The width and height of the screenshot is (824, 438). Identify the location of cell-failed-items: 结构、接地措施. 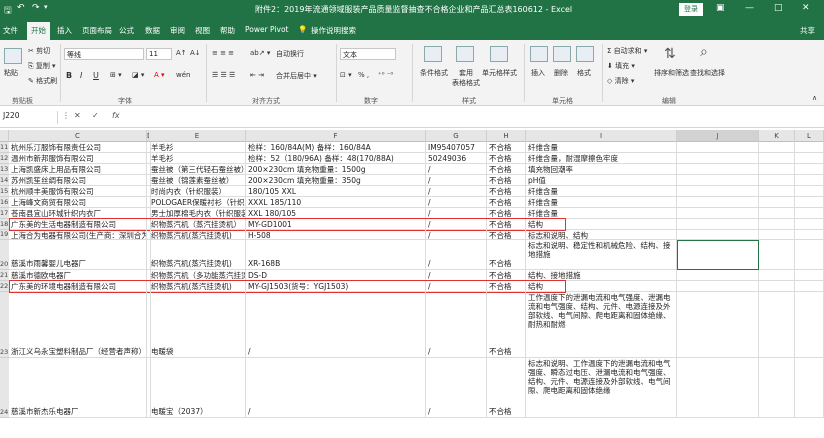
(601, 275).